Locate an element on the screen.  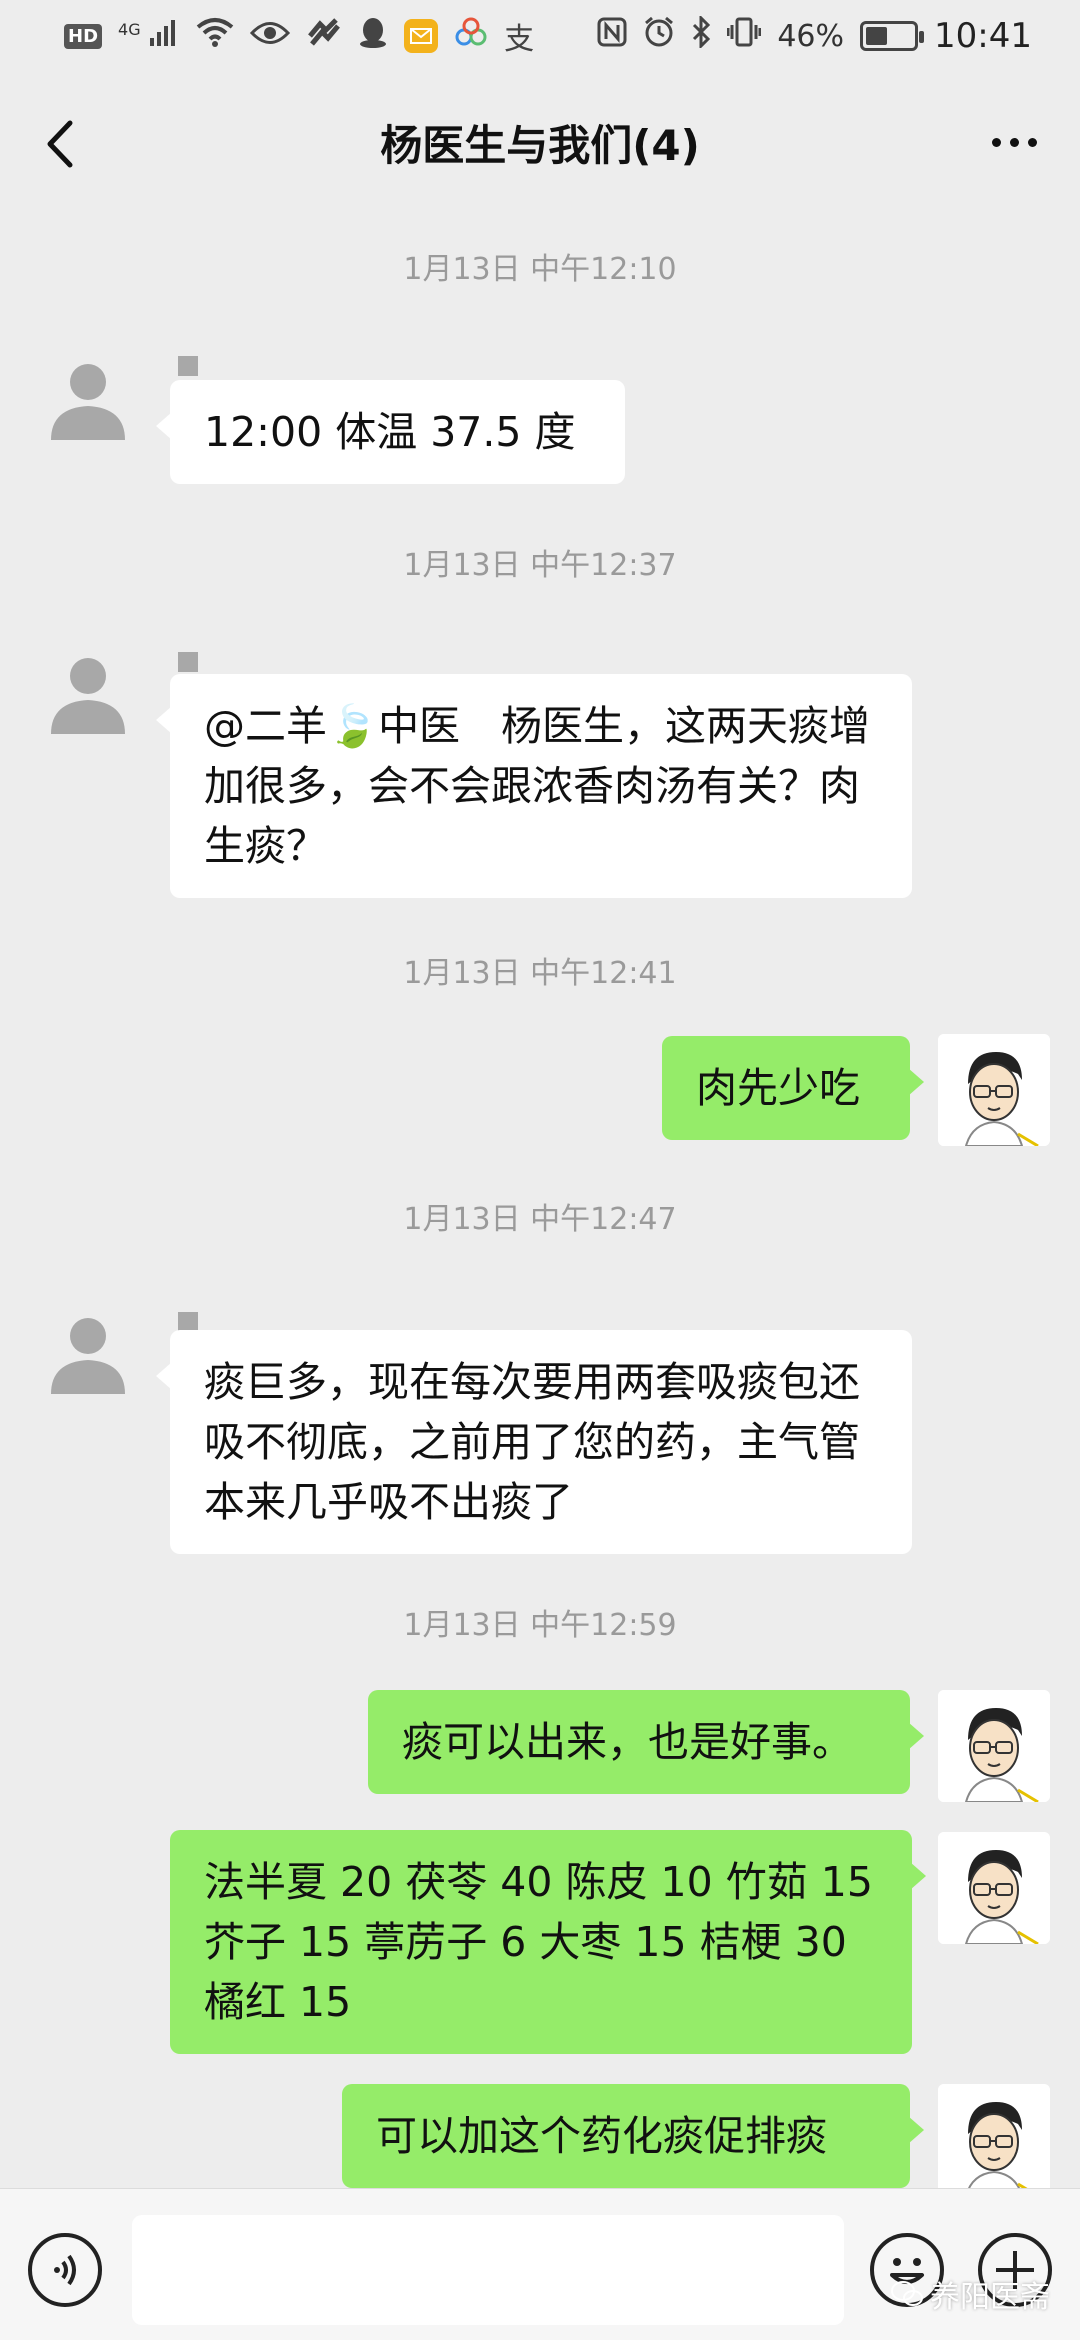
voice-button is located at coordinates (65, 2270).